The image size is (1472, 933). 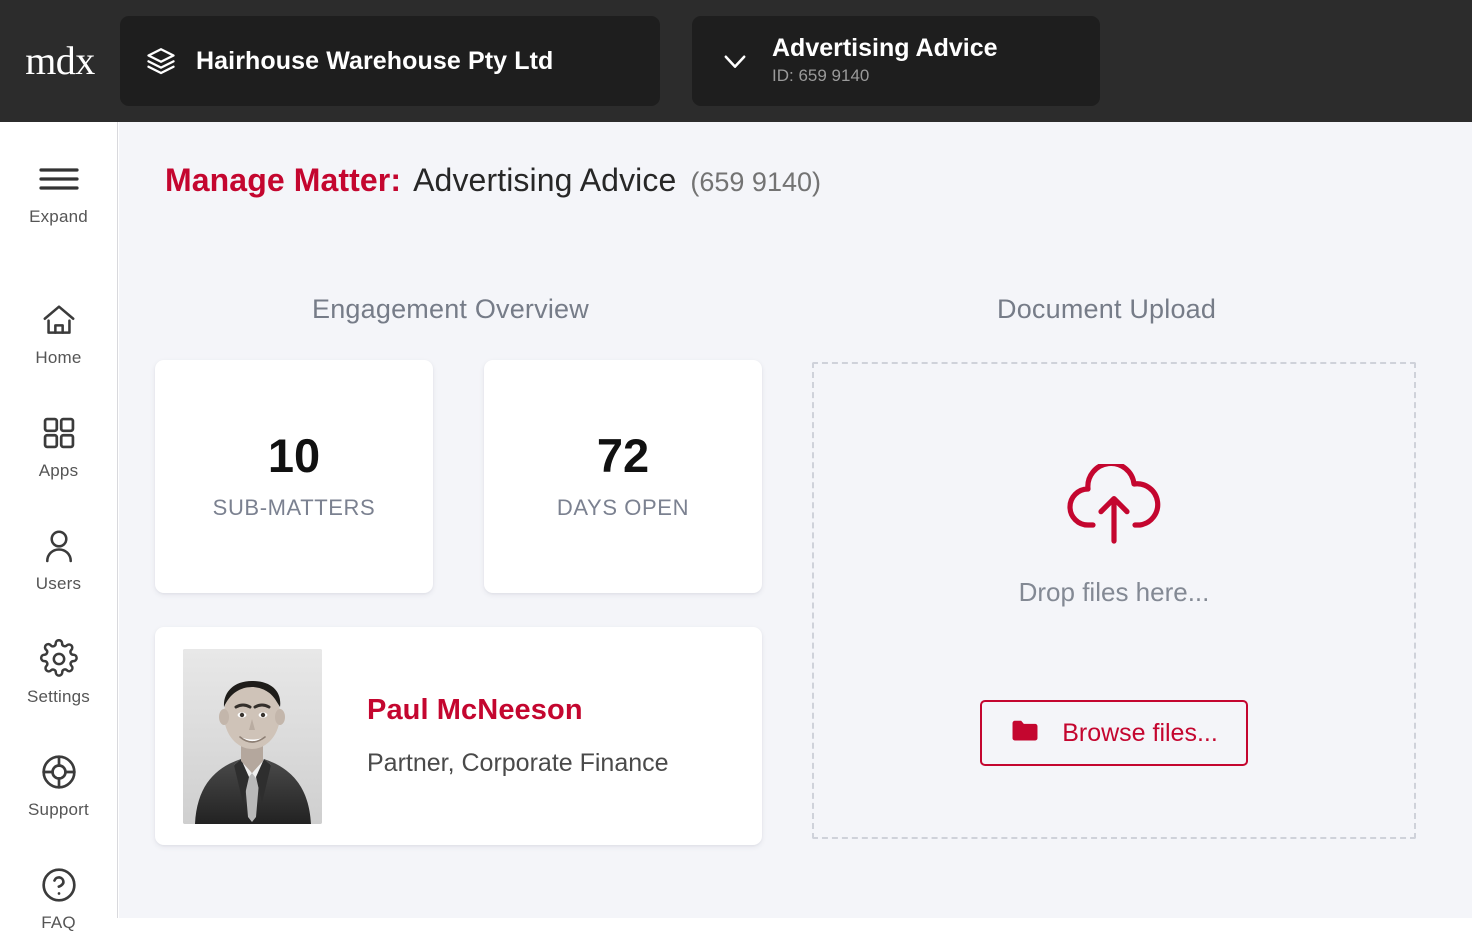 I want to click on stat-card-days-open: 72 DAYS OPEN, so click(x=623, y=476).